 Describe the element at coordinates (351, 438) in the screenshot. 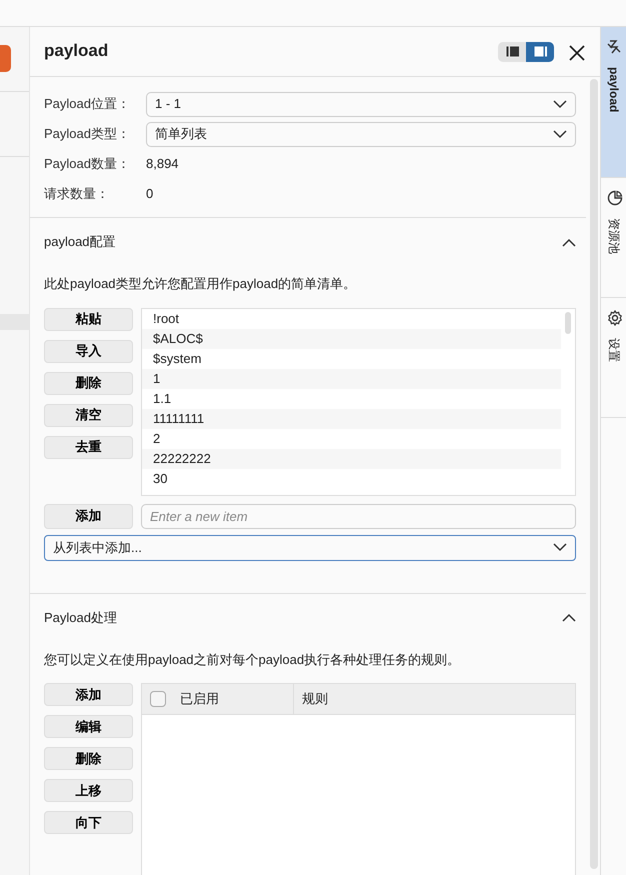

I see `list-item: 2` at that location.